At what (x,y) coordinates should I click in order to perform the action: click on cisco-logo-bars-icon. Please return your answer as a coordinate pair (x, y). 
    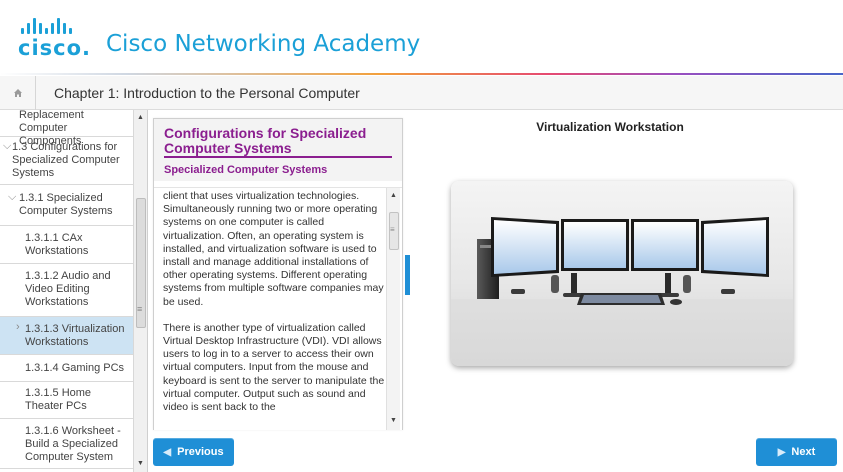
    Looking at the image, I should click on (46, 25).